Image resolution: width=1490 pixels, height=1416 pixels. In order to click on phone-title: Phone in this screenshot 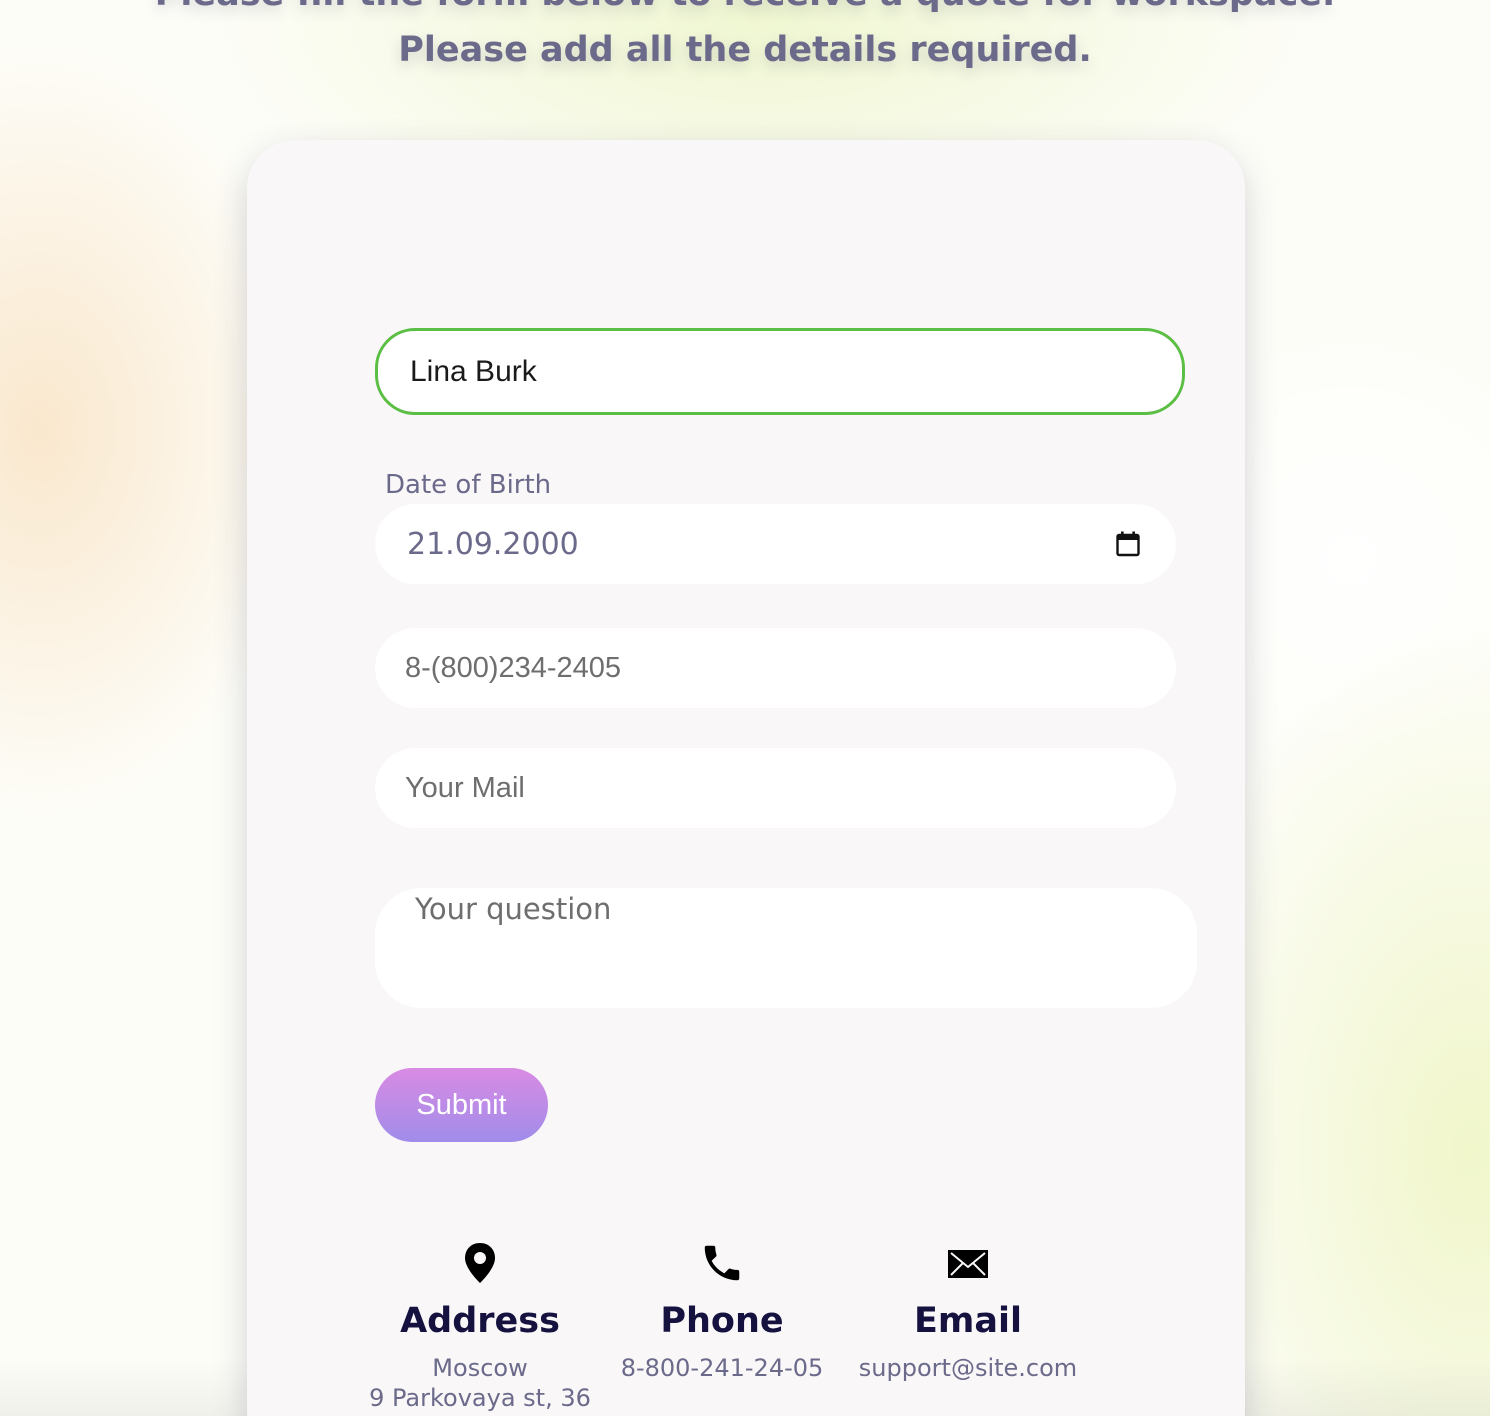, I will do `click(722, 1321)`.